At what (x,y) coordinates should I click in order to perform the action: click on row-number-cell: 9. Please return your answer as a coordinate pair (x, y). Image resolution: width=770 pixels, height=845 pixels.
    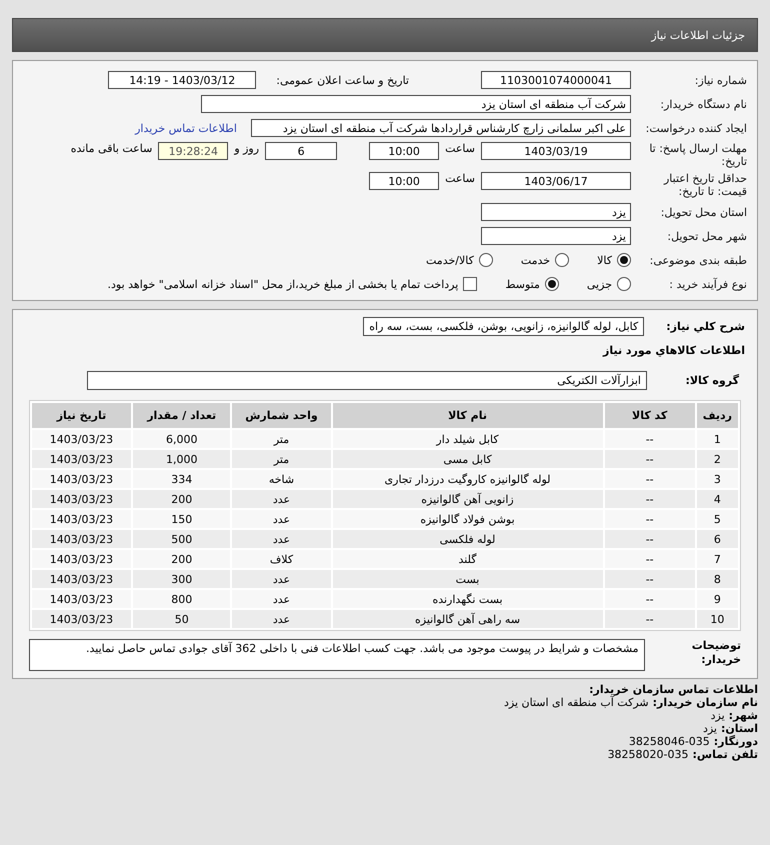
    Looking at the image, I should click on (717, 599).